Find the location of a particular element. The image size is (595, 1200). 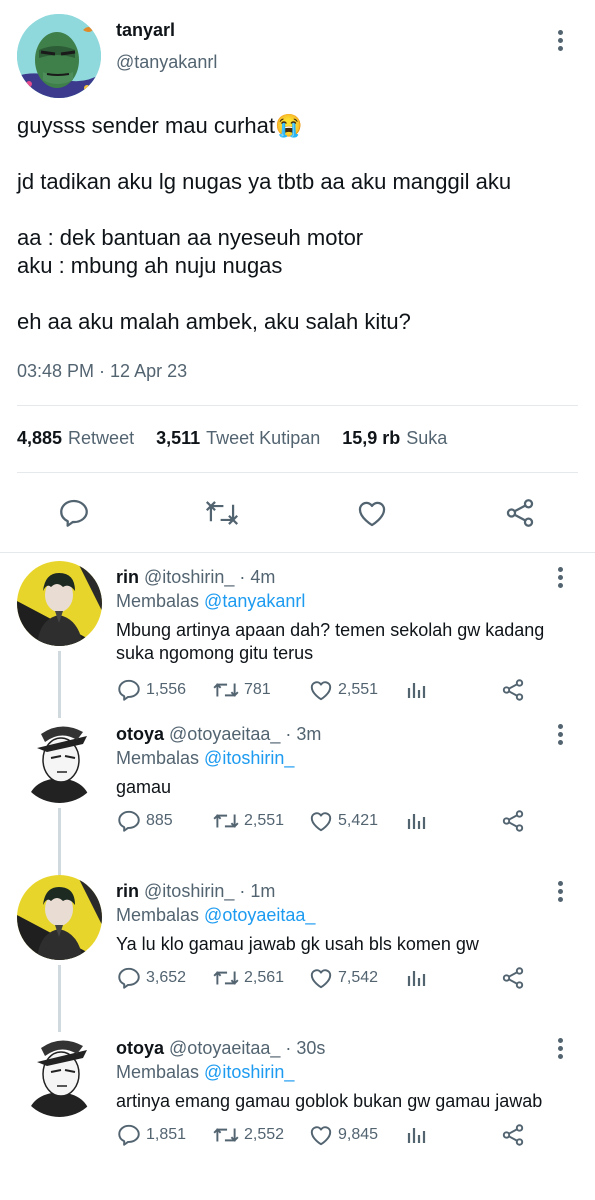

replying-to: Membalas @tanyakanrl is located at coordinates (210, 601).